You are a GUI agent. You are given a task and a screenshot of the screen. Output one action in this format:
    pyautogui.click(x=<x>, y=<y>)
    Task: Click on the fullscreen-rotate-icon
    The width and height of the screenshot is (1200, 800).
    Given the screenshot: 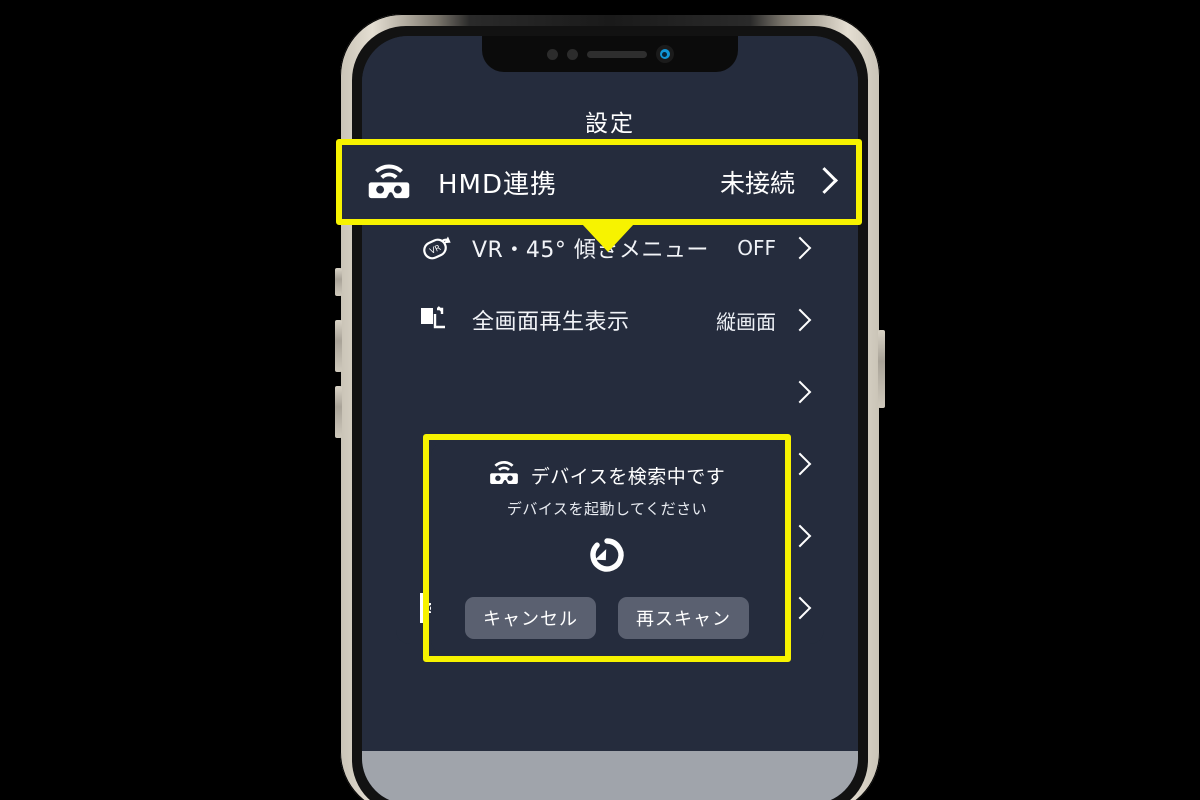 What is the action you would take?
    pyautogui.click(x=435, y=320)
    